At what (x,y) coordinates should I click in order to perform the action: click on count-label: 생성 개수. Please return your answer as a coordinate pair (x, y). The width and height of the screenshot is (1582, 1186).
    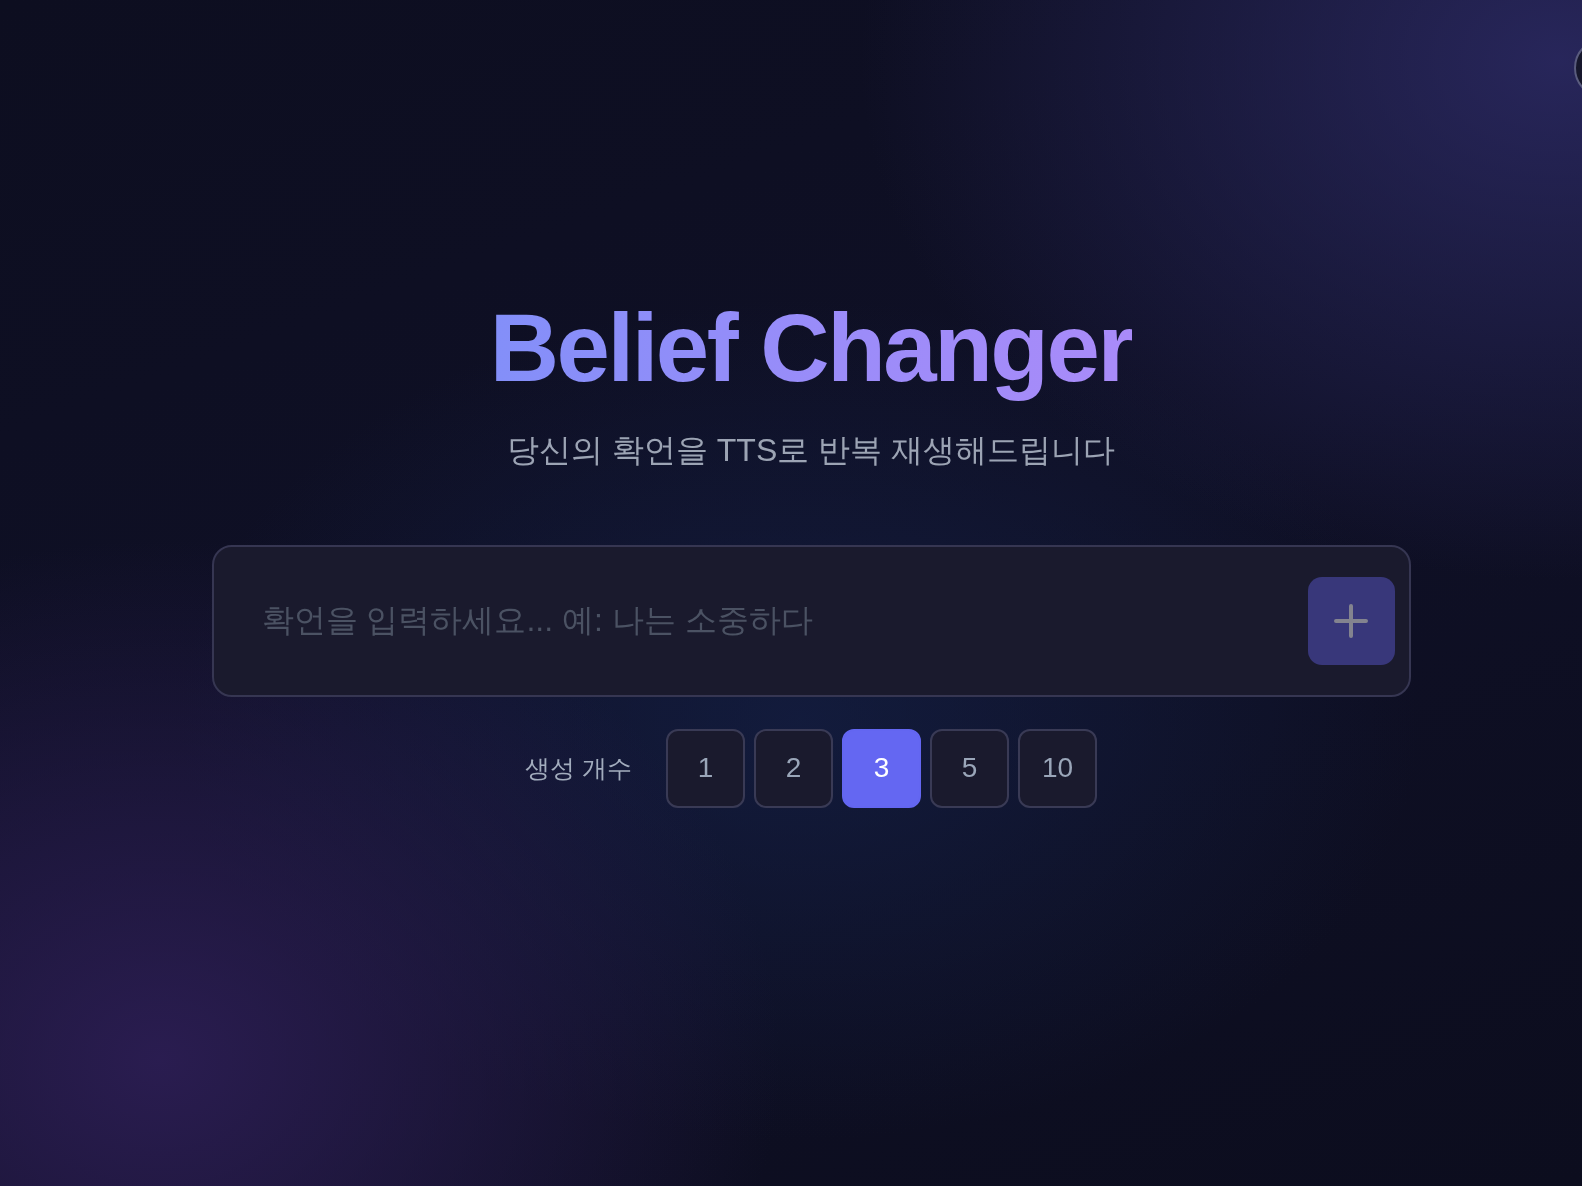
    Looking at the image, I should click on (578, 768).